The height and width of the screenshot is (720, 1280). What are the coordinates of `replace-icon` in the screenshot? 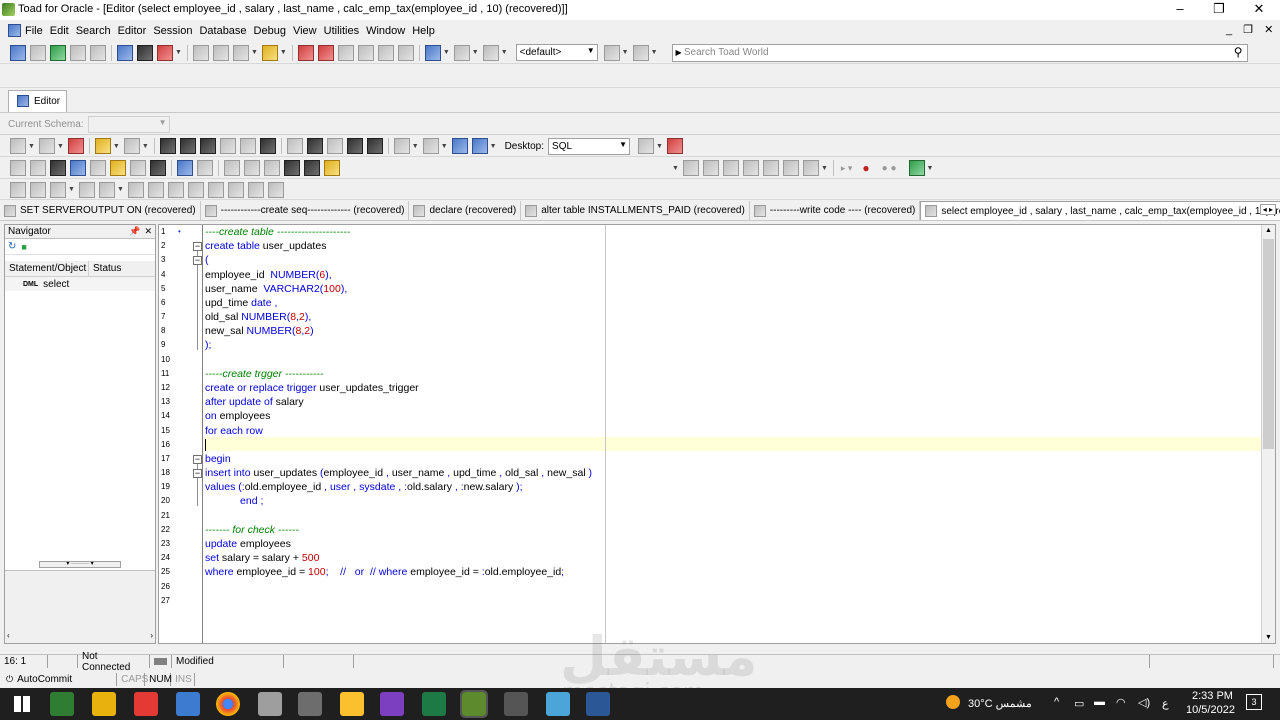 It's located at (158, 168).